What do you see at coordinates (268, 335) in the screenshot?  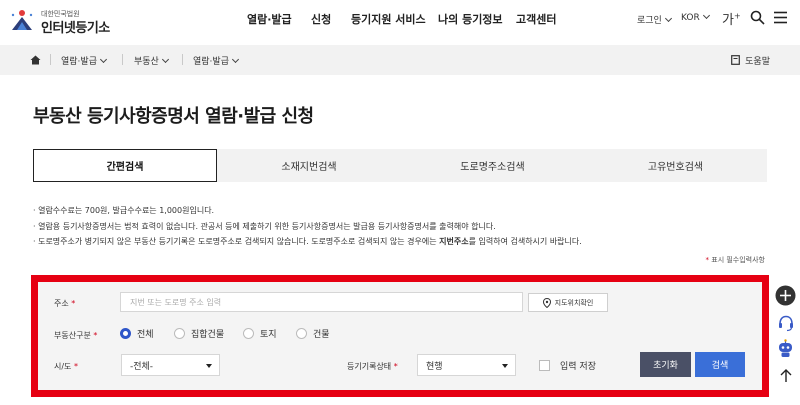 I see `radio-label: 토지` at bounding box center [268, 335].